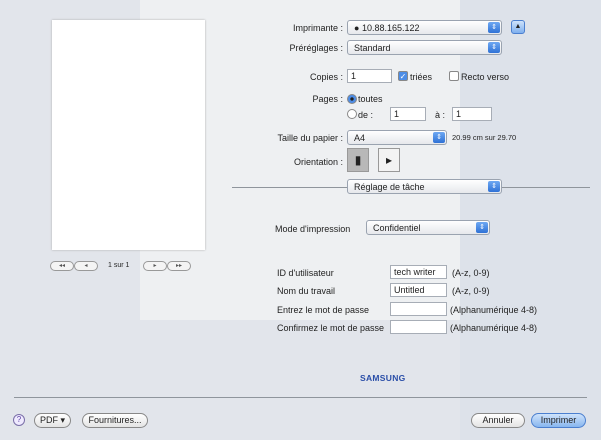  I want to click on collapse-details-button: ▲, so click(518, 27).